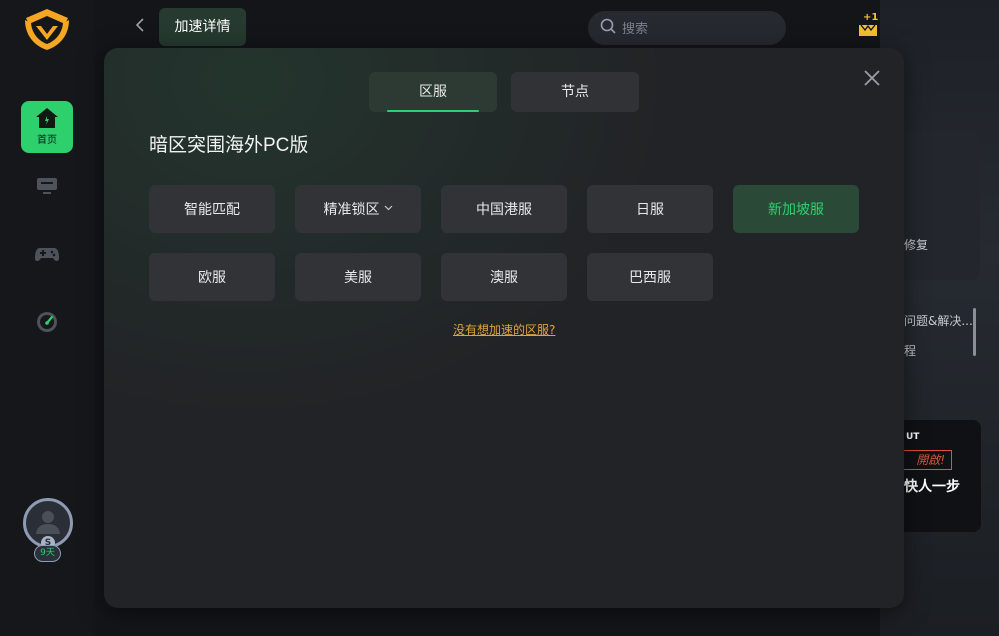 The width and height of the screenshot is (999, 636). I want to click on sidebar-item-speedtest, so click(47, 324).